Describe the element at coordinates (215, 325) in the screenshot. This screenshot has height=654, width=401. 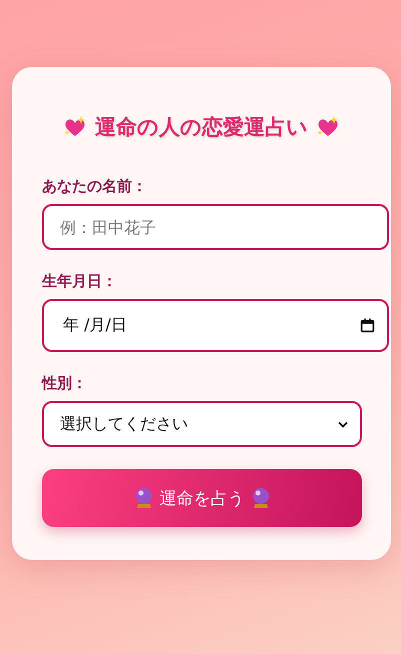
I see `date-input: 年 /月/日` at that location.